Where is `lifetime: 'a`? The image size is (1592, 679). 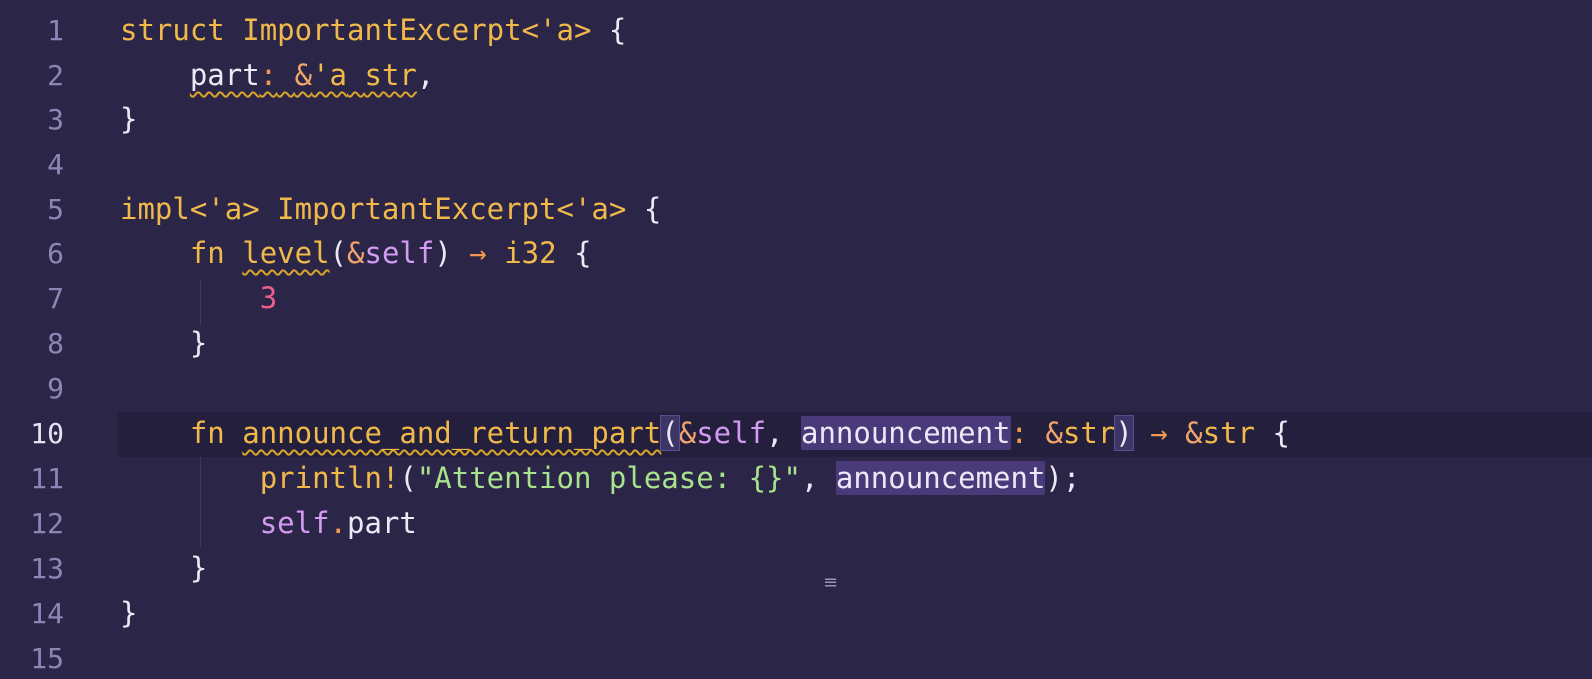
lifetime: 'a is located at coordinates (330, 75).